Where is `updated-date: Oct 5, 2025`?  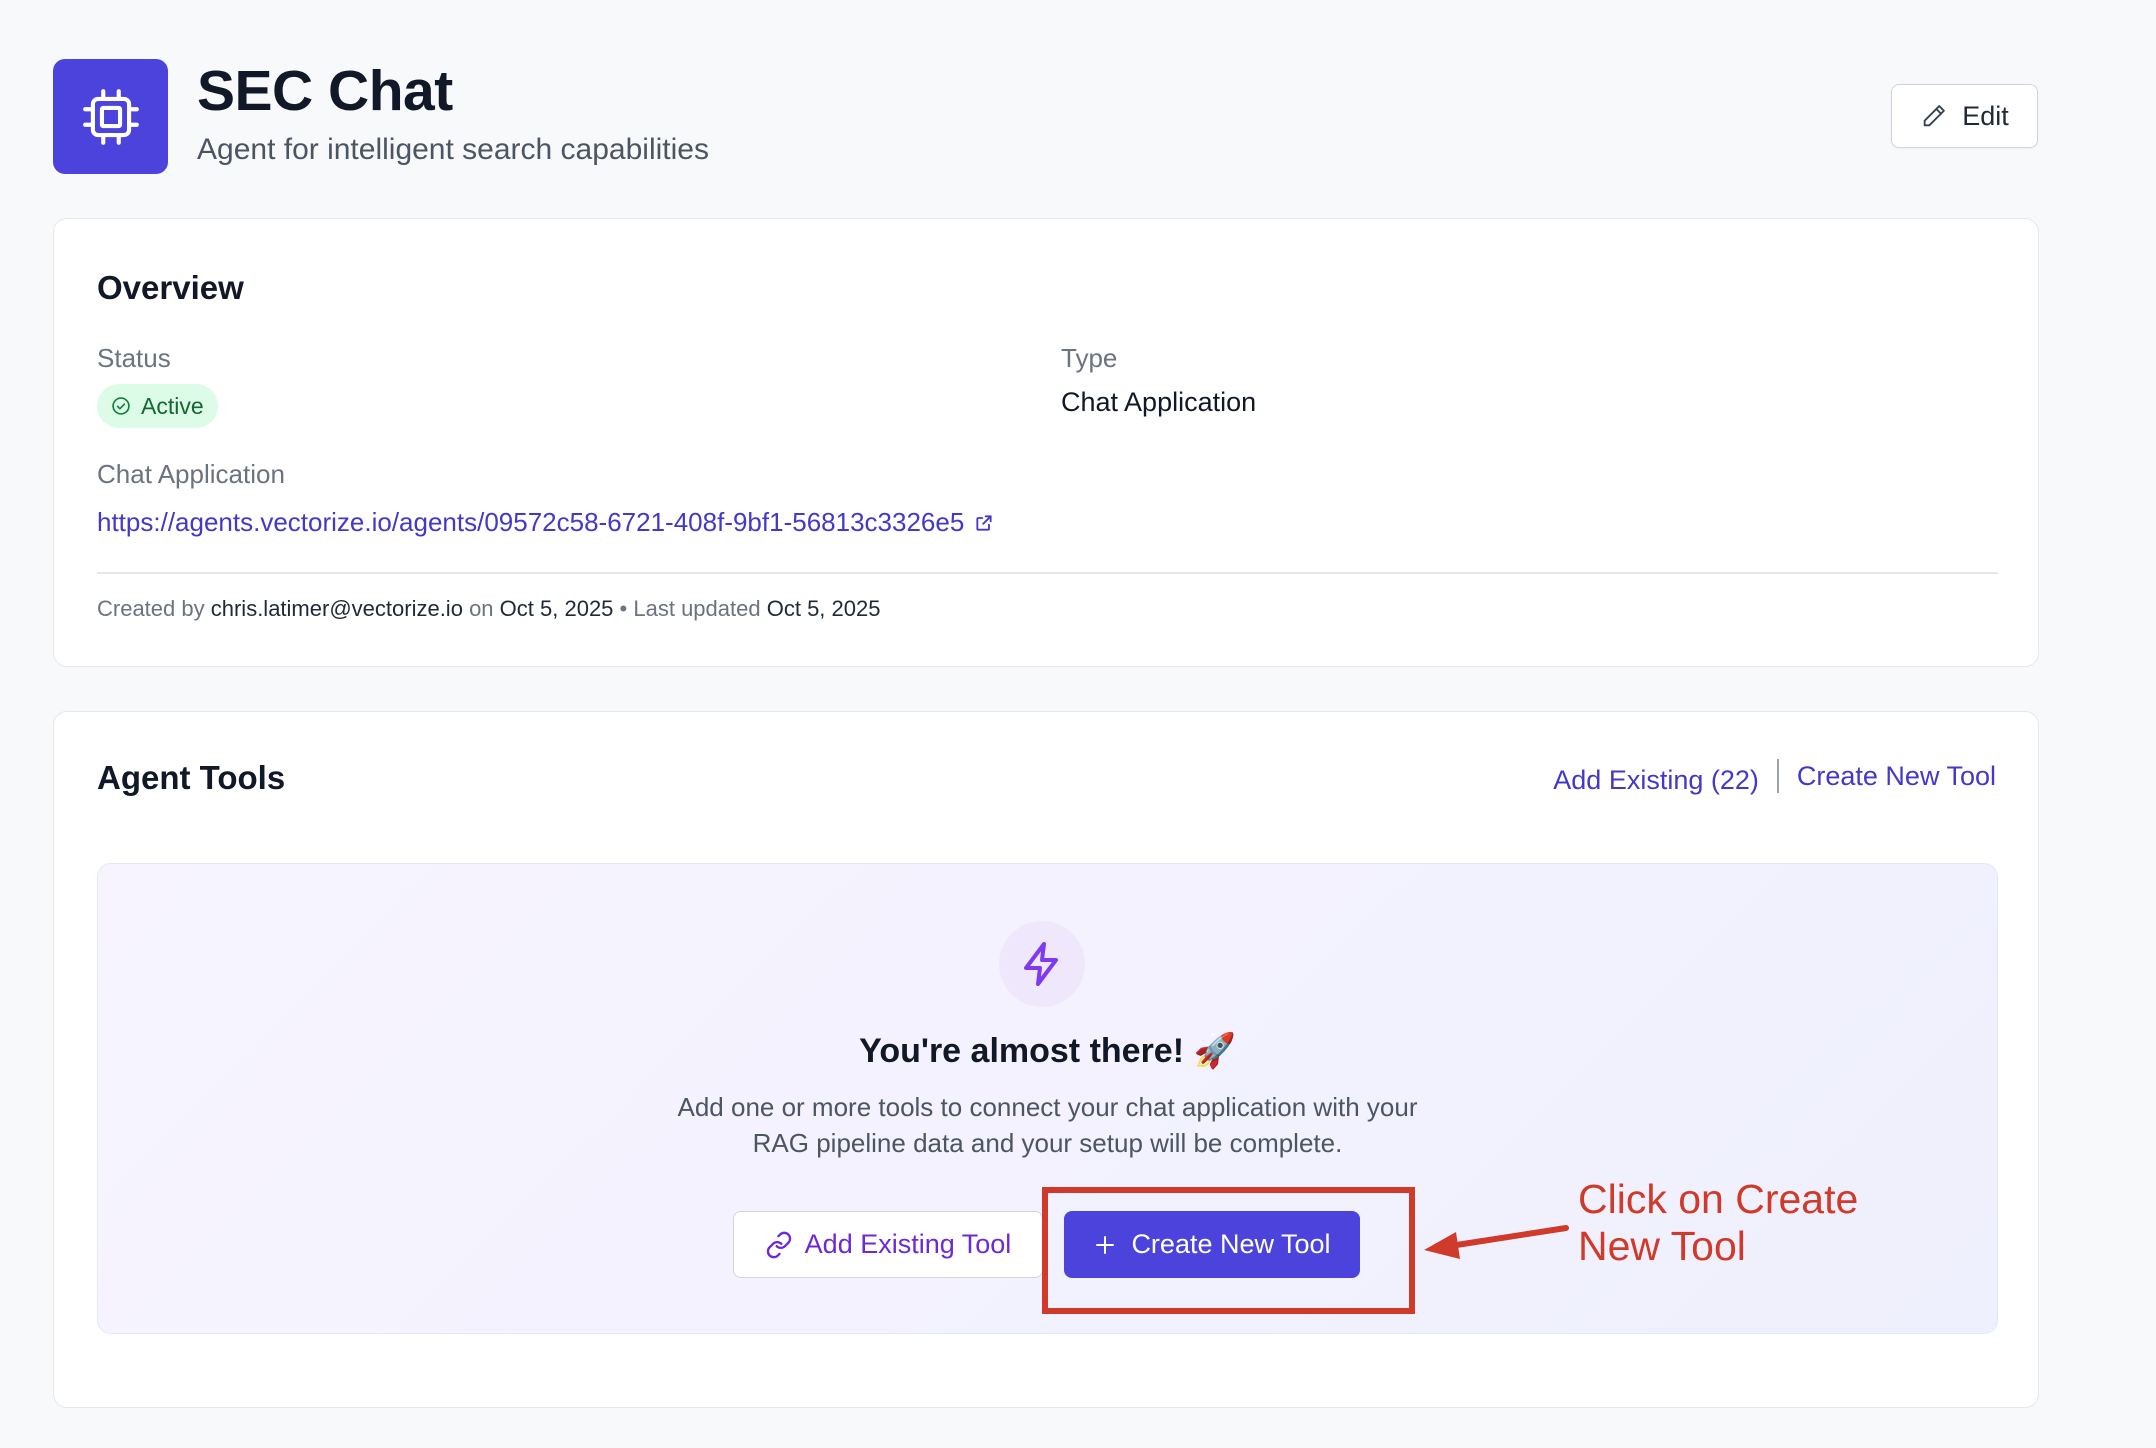 updated-date: Oct 5, 2025 is located at coordinates (823, 608).